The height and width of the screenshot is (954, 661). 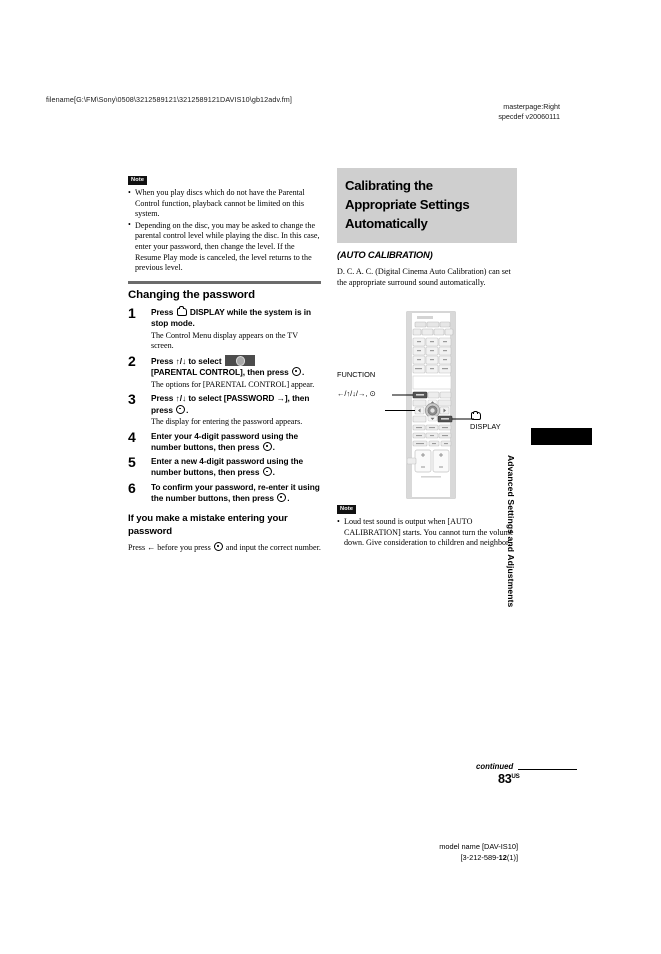 I want to click on step-number: 4, so click(x=132, y=436).